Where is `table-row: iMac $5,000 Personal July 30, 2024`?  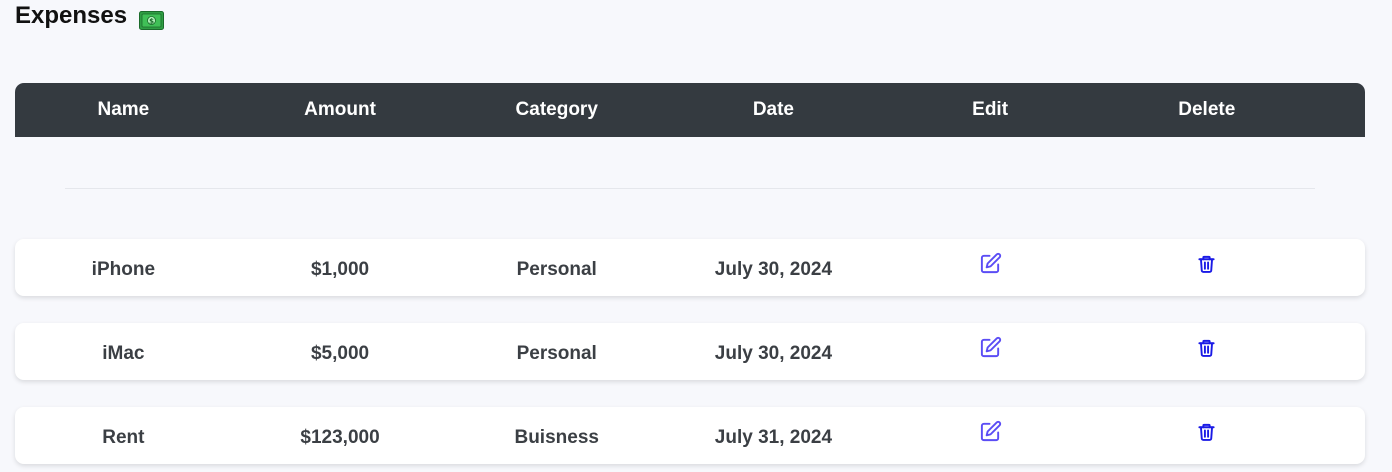
table-row: iMac $5,000 Personal July 30, 2024 is located at coordinates (690, 351).